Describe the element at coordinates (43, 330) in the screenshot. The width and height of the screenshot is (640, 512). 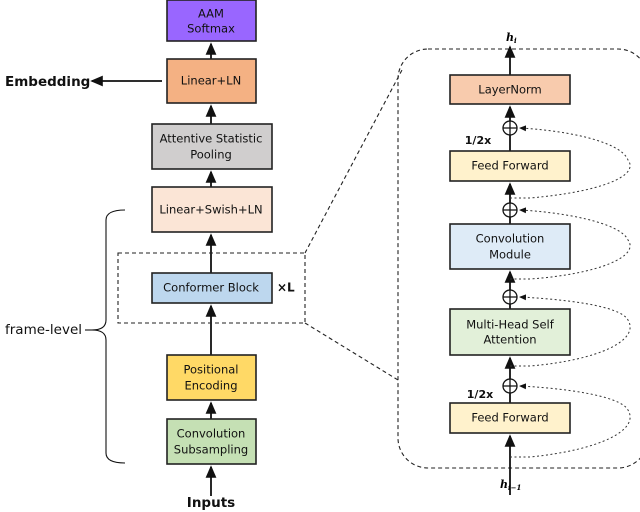
I see `frame-level-label: frame-level` at that location.